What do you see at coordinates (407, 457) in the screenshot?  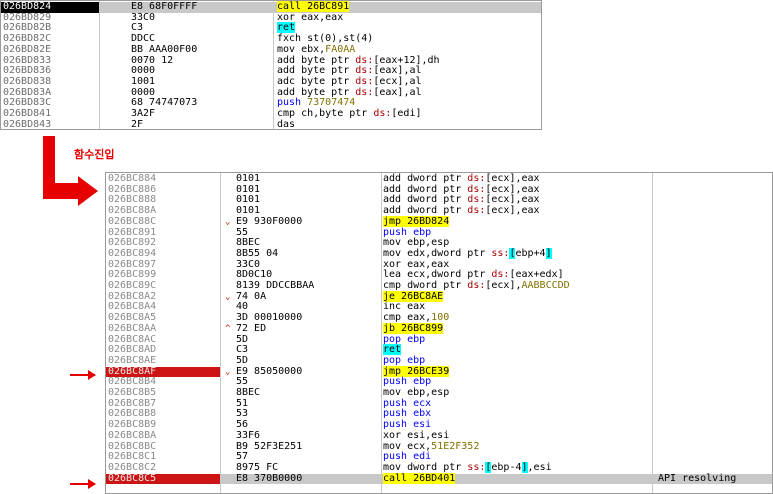 I see `disasm-token: push edi` at bounding box center [407, 457].